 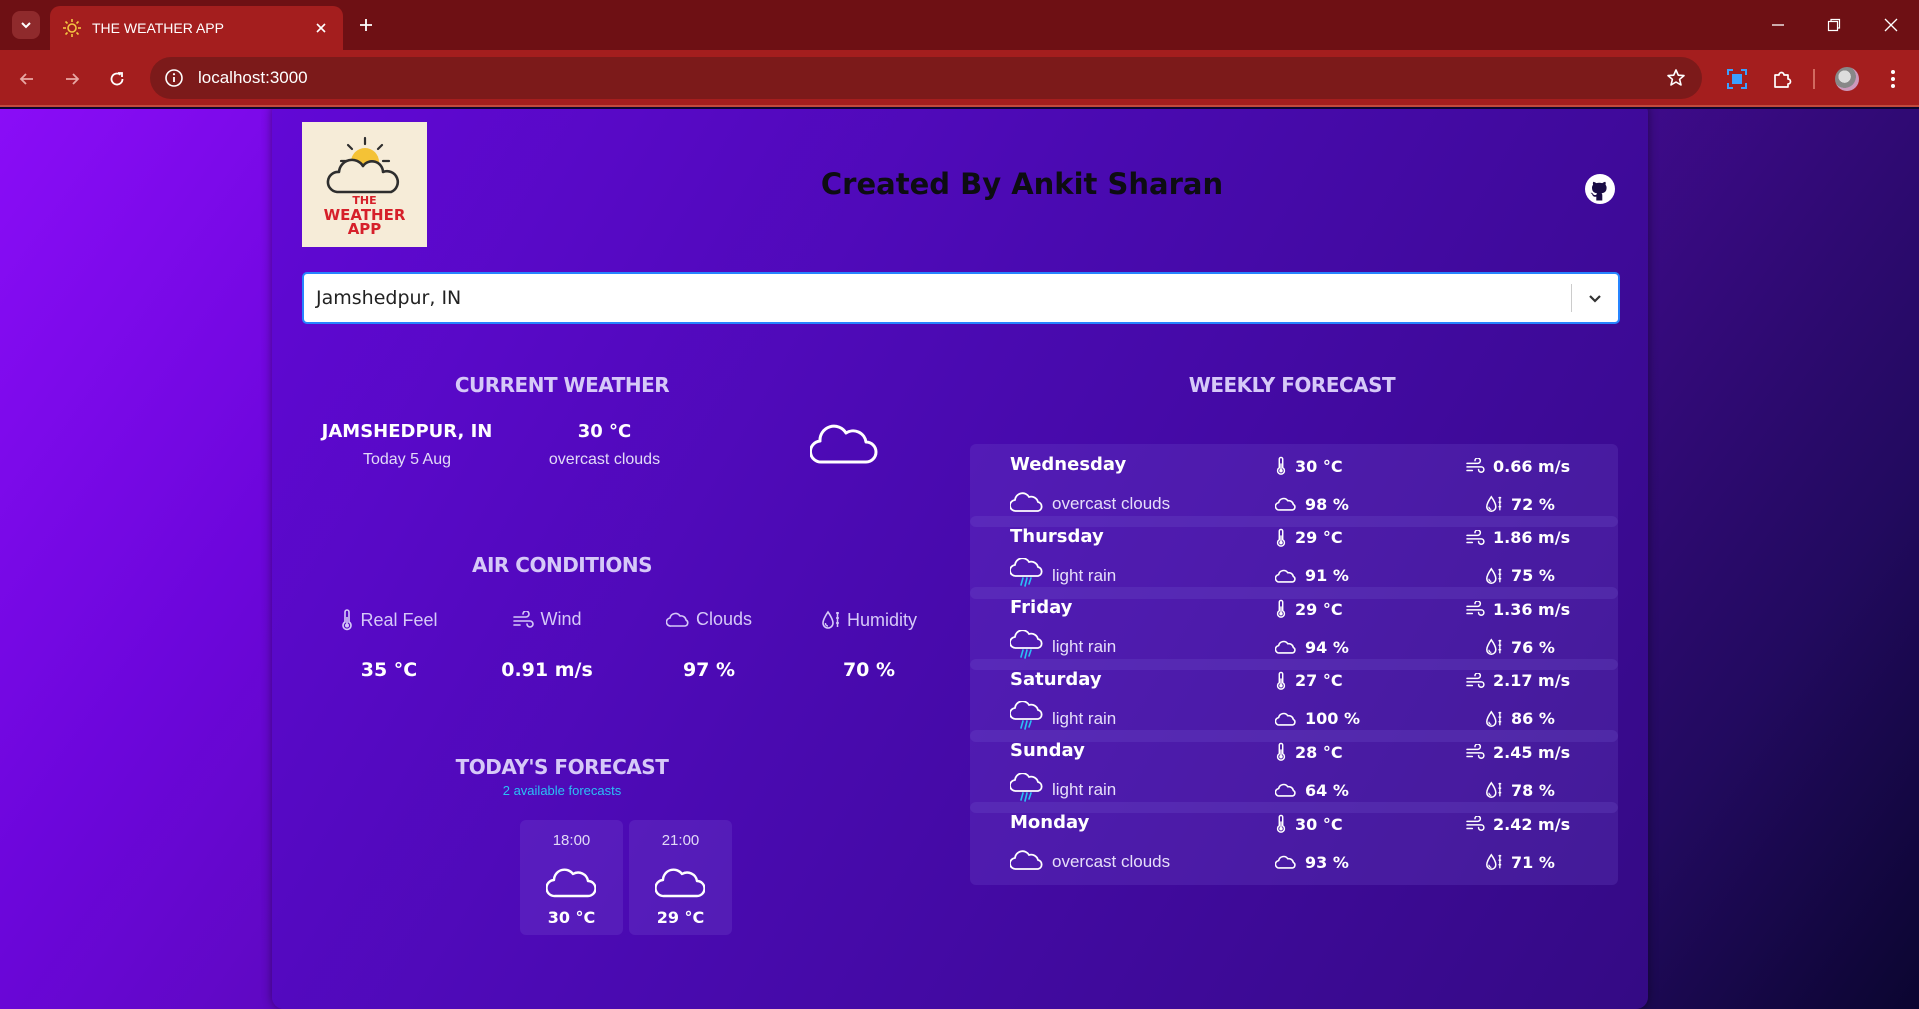 I want to click on forecast-clouds-value: 100 %, so click(x=1332, y=719).